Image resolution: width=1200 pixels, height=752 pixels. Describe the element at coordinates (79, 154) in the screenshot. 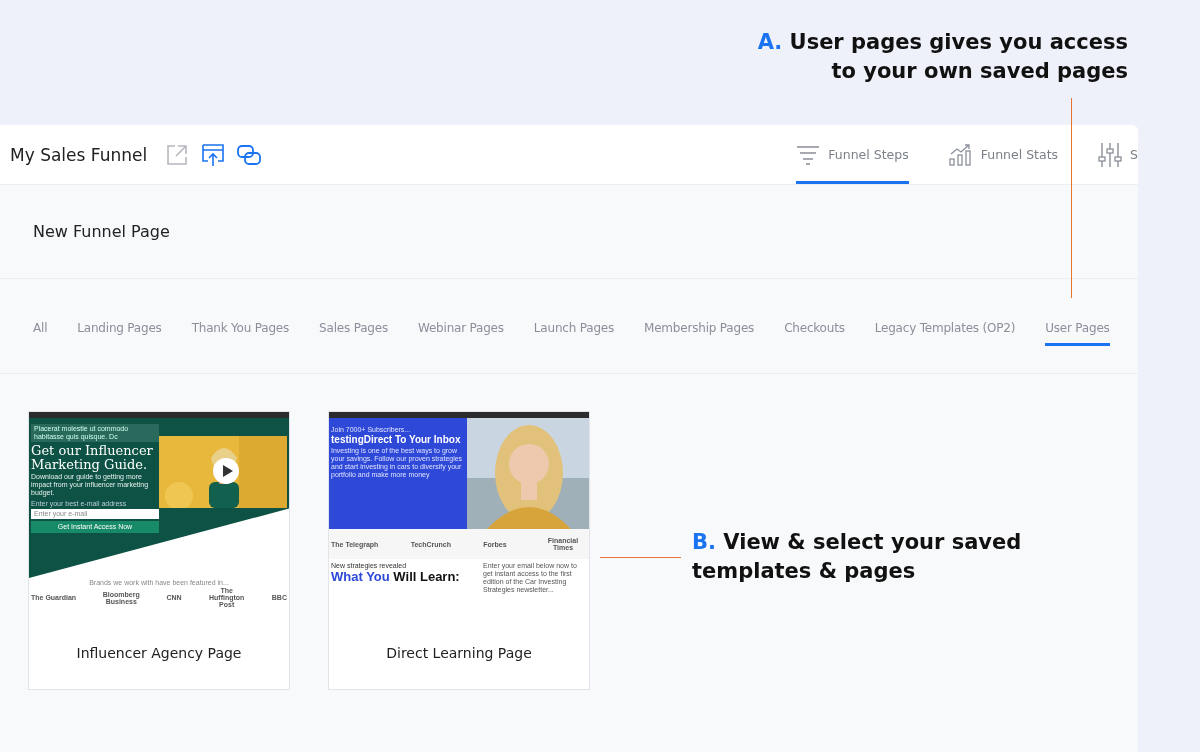

I see `funnel-title: My Sales Funnel` at that location.